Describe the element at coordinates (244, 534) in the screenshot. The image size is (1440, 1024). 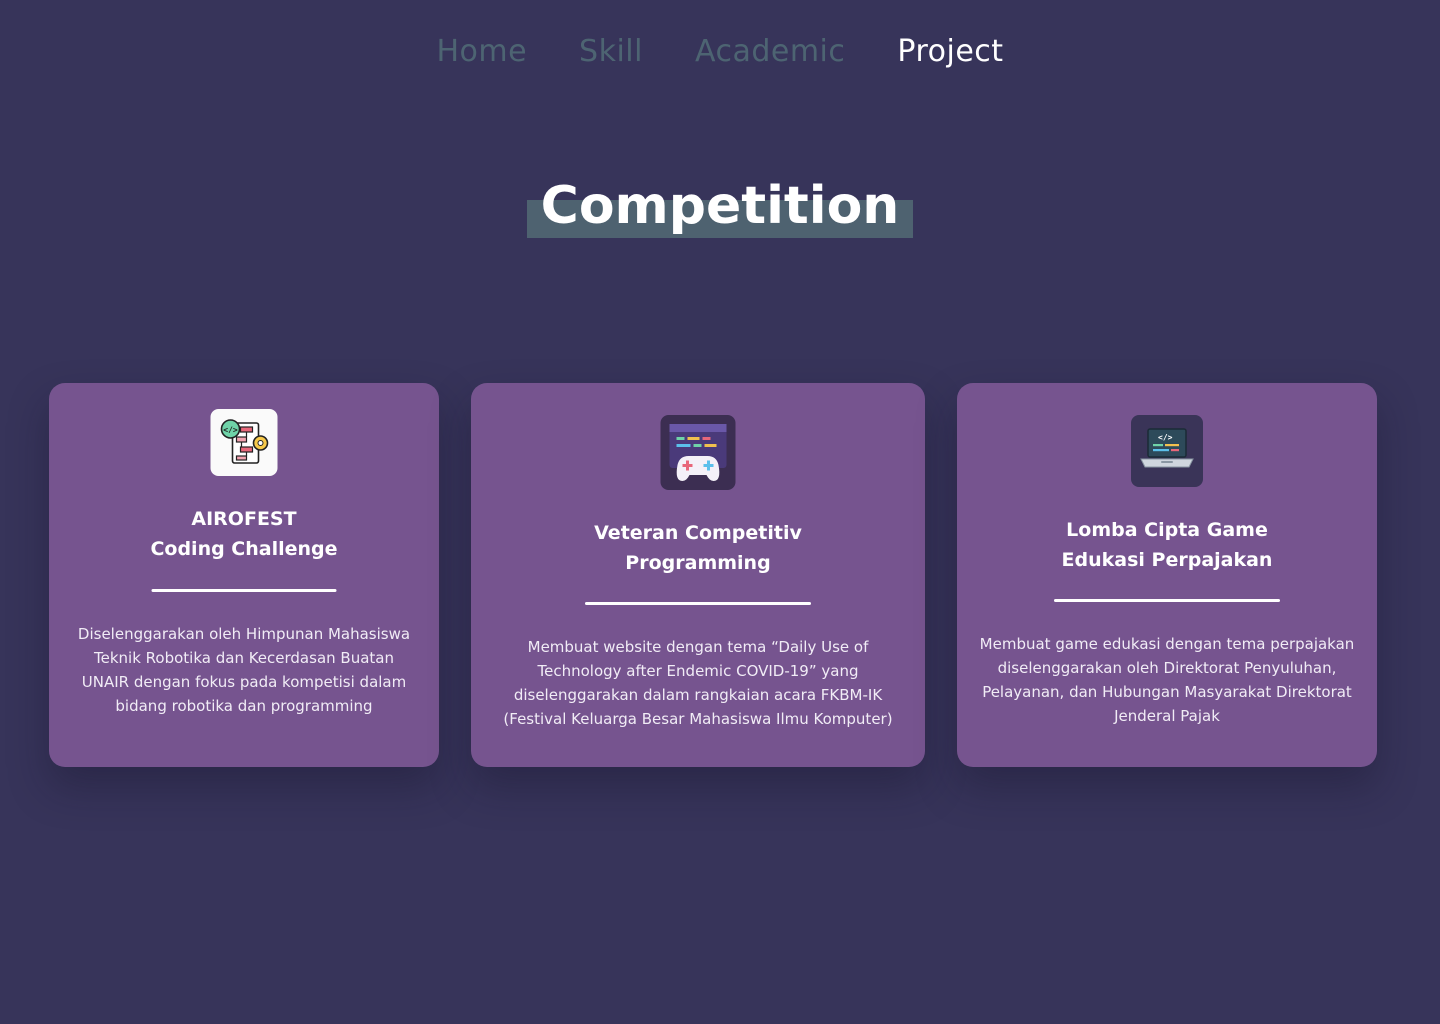
I see `card-title: AIROFEST Coding Challenge` at that location.